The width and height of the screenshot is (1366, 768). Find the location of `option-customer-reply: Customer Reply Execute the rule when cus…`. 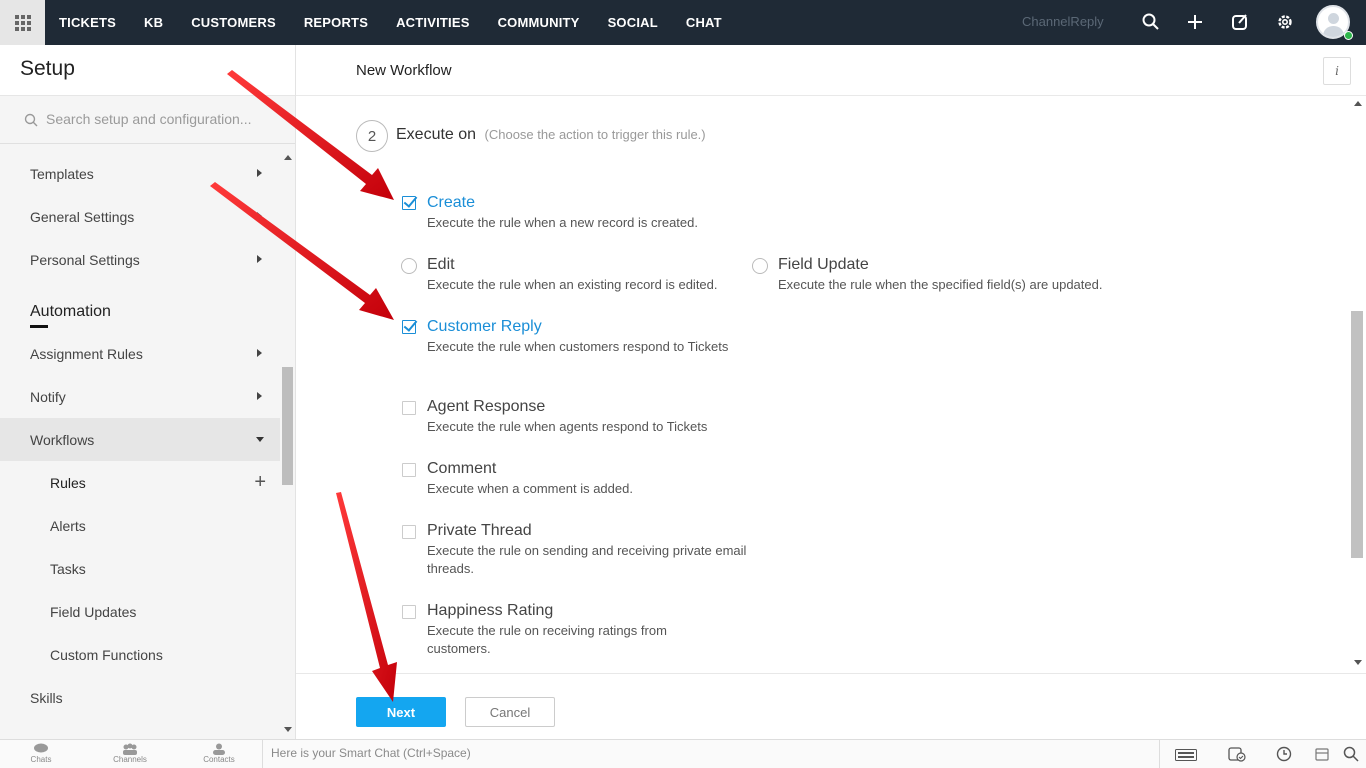

option-customer-reply: Customer Reply Execute the rule when cus… is located at coordinates (582, 336).